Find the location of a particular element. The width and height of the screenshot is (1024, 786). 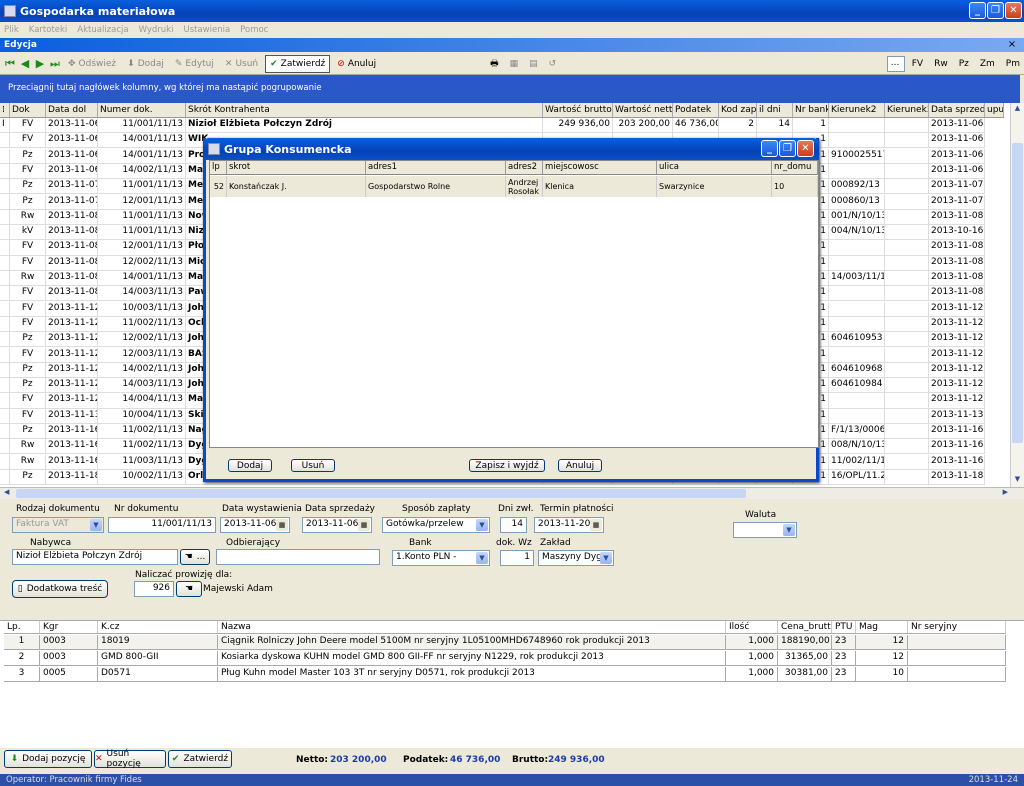

filter-pm: Pm is located at coordinates (1013, 64).